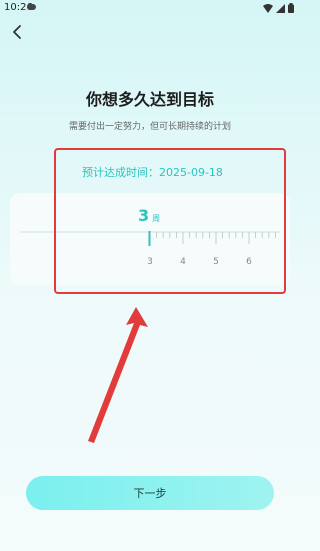 Image resolution: width=320 pixels, height=551 pixels. What do you see at coordinates (149, 99) in the screenshot?
I see `page-title: 你想多久达到目标` at bounding box center [149, 99].